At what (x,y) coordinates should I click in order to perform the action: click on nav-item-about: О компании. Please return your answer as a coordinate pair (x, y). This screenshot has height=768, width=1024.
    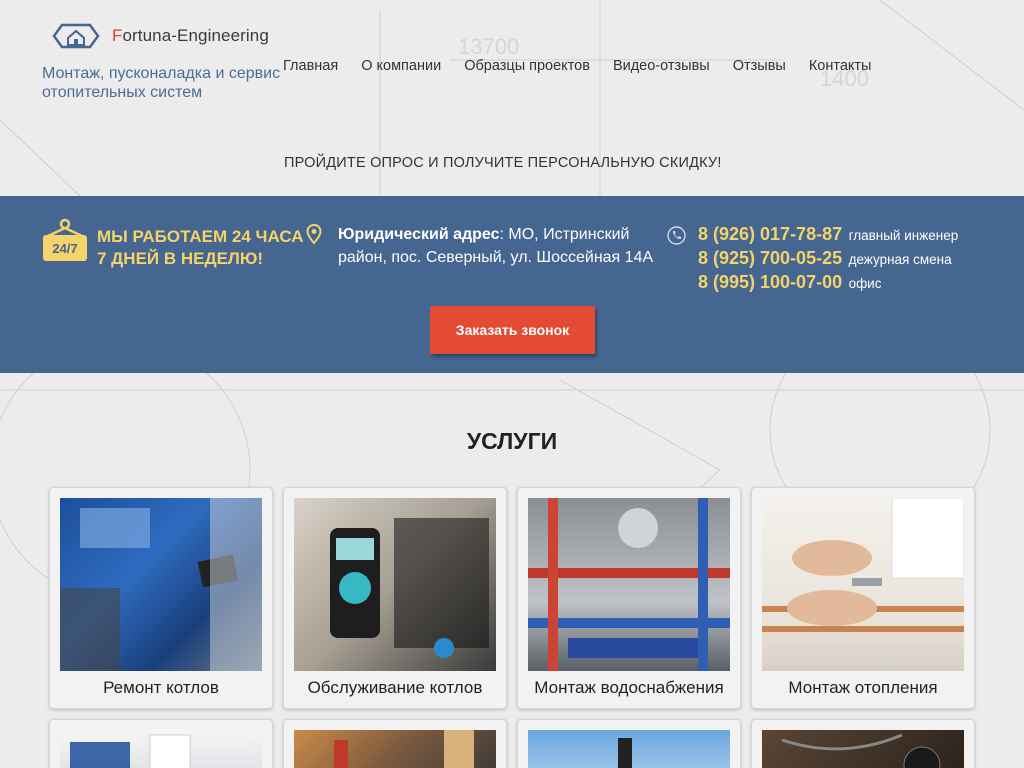
    Looking at the image, I should click on (401, 66).